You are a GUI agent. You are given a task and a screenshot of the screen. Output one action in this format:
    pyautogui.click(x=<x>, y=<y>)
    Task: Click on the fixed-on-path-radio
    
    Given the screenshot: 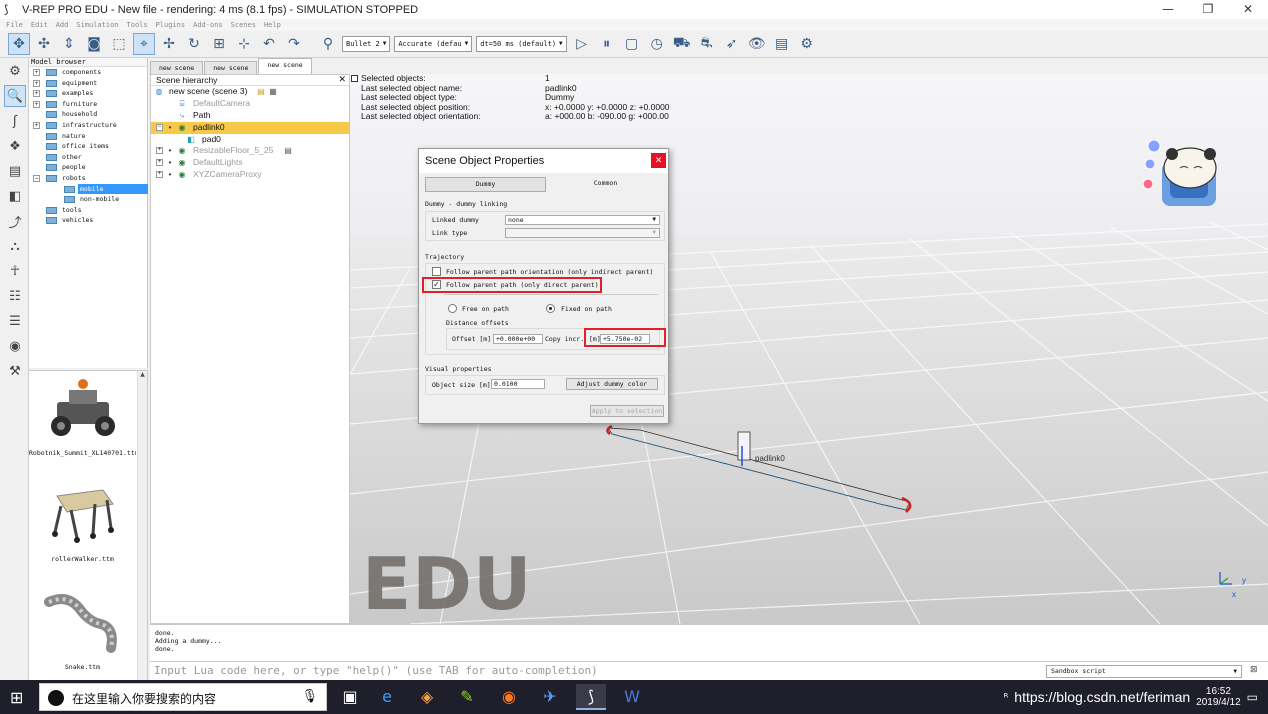 What is the action you would take?
    pyautogui.click(x=550, y=308)
    